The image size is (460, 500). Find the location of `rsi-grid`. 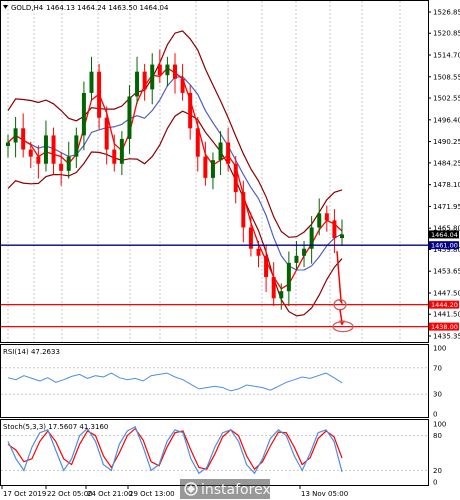

rsi-grid is located at coordinates (214, 381).